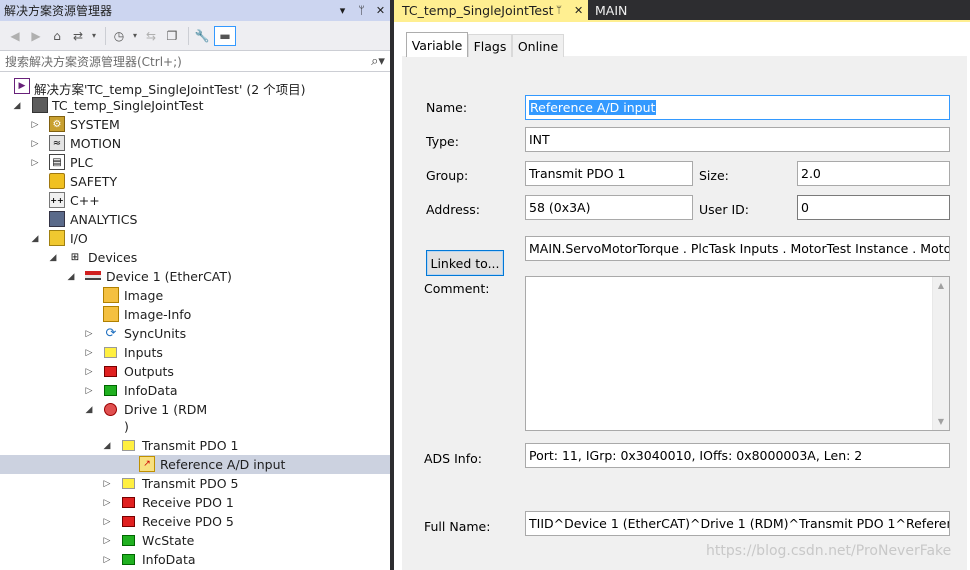  Describe the element at coordinates (195, 10) in the screenshot. I see `solution-explorer-titlebar: 解决方案资源管理器 ▾ ᛘ ✕` at that location.